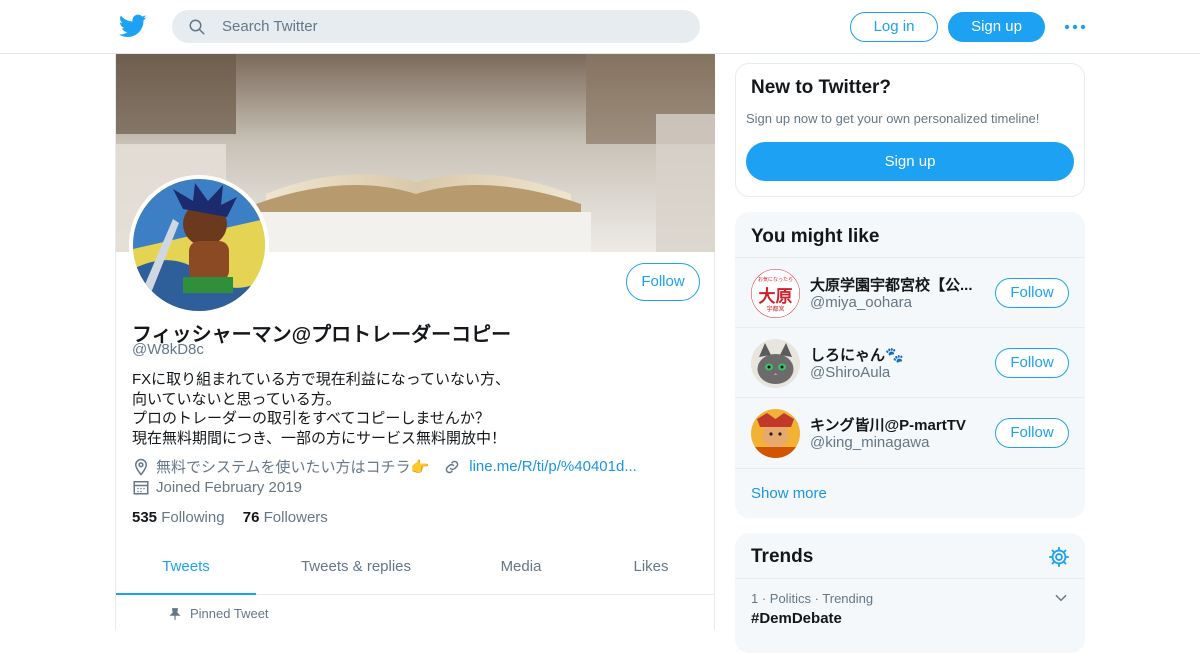  Describe the element at coordinates (356, 569) in the screenshot. I see `tab-tweets-and-replies: Tweets & replies` at that location.